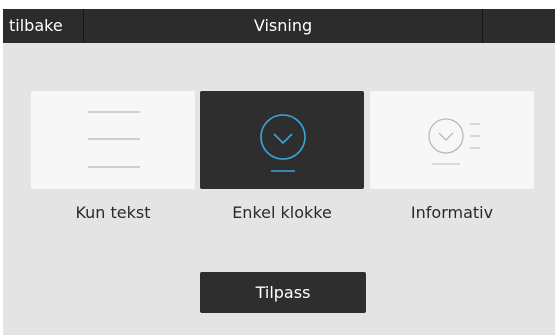 This screenshot has height=335, width=558. I want to click on option-label-text-only: Kun tekst, so click(113, 212).